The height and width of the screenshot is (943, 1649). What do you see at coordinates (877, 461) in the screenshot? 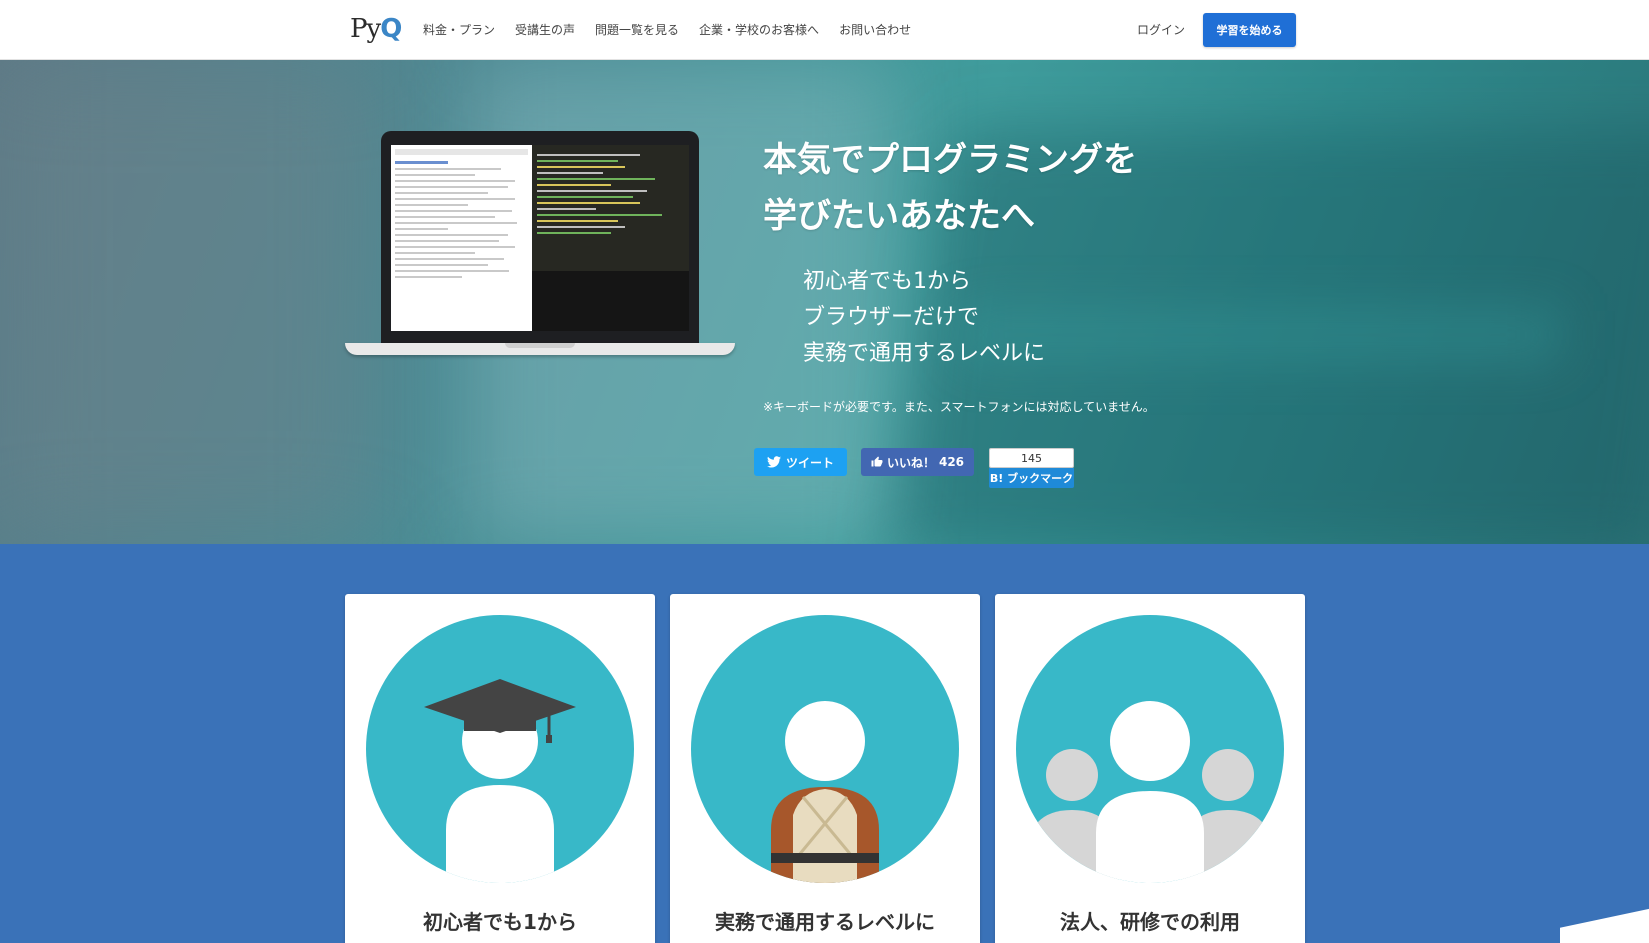
I see `thumbs-up-icon` at bounding box center [877, 461].